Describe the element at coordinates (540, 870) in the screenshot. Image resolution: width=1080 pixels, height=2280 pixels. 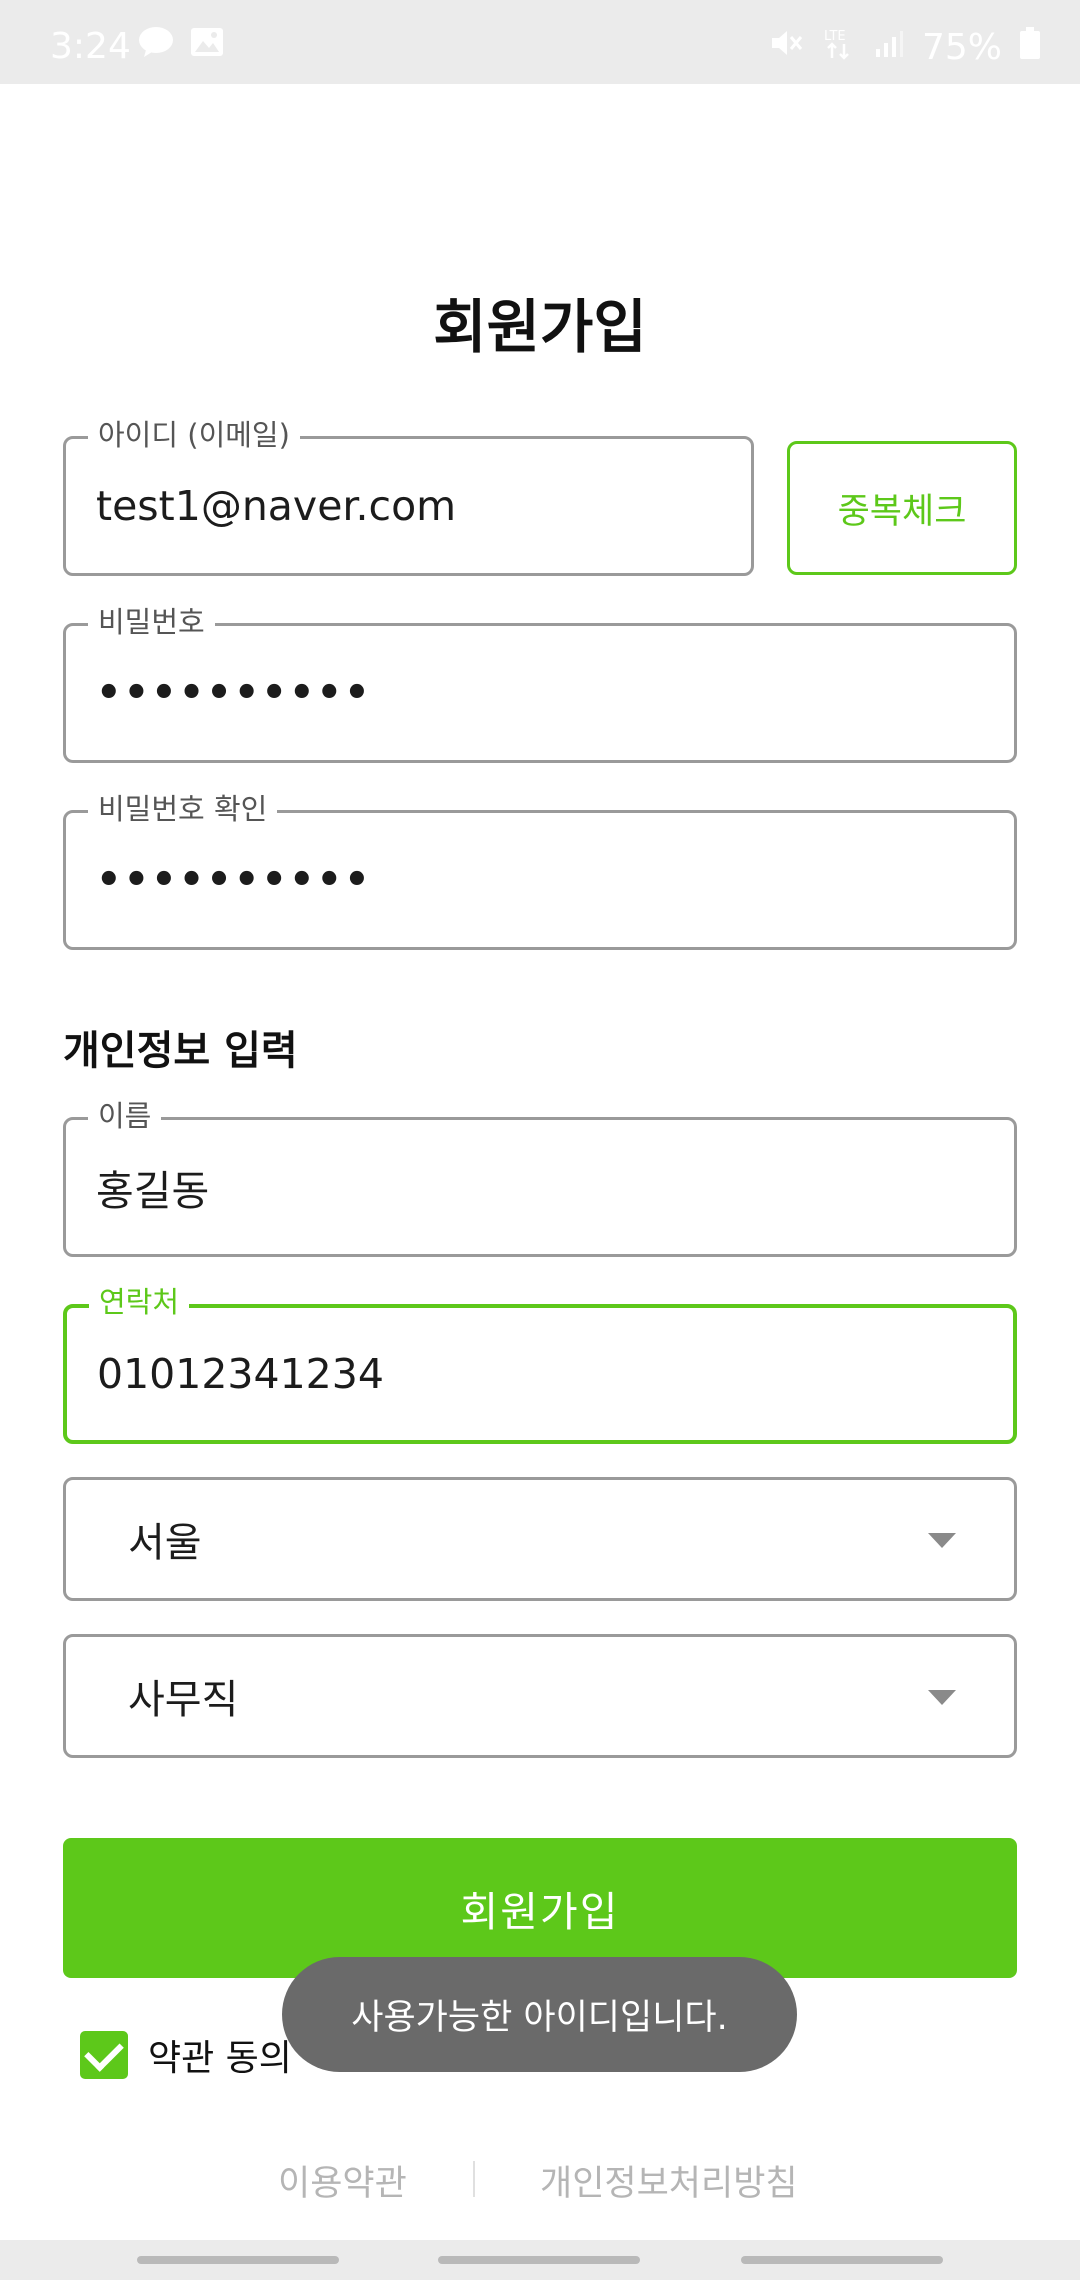
I see `password-confirm-field: 비밀번호 확인 ••••••••••` at that location.